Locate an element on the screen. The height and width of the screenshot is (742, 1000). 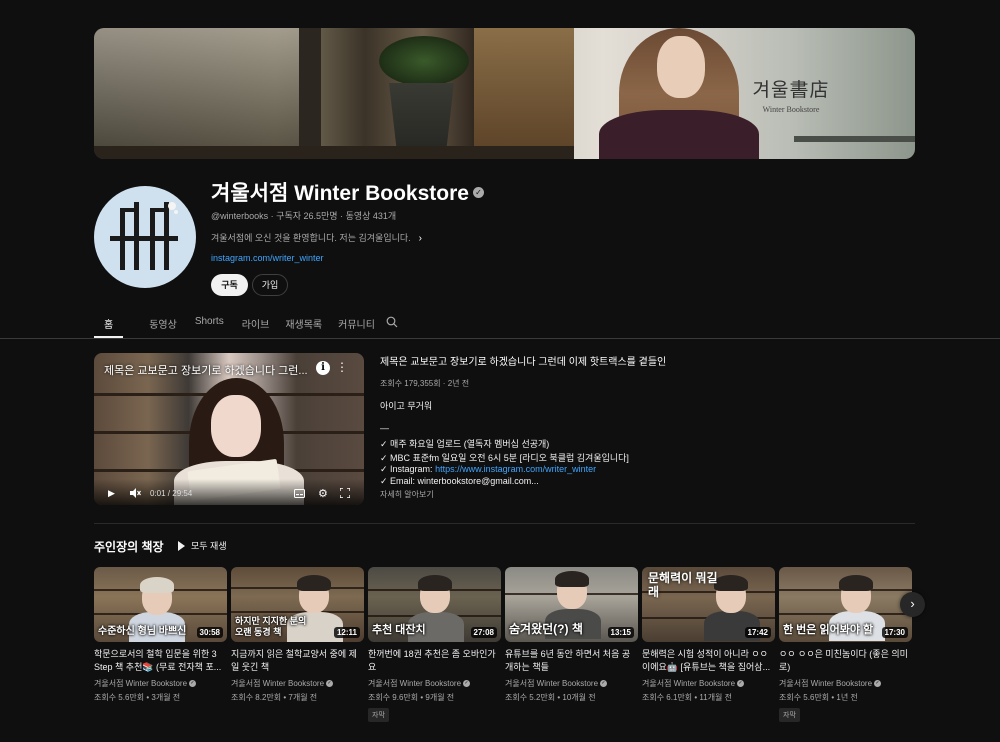
featured-desc-instagram-label: ✓ Instagram: is located at coordinates (408, 469).